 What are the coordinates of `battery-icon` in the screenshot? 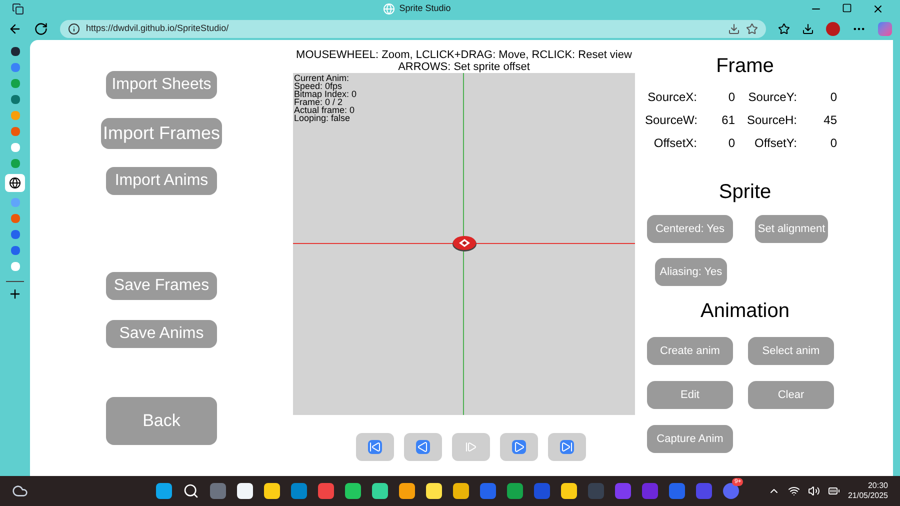 It's located at (834, 491).